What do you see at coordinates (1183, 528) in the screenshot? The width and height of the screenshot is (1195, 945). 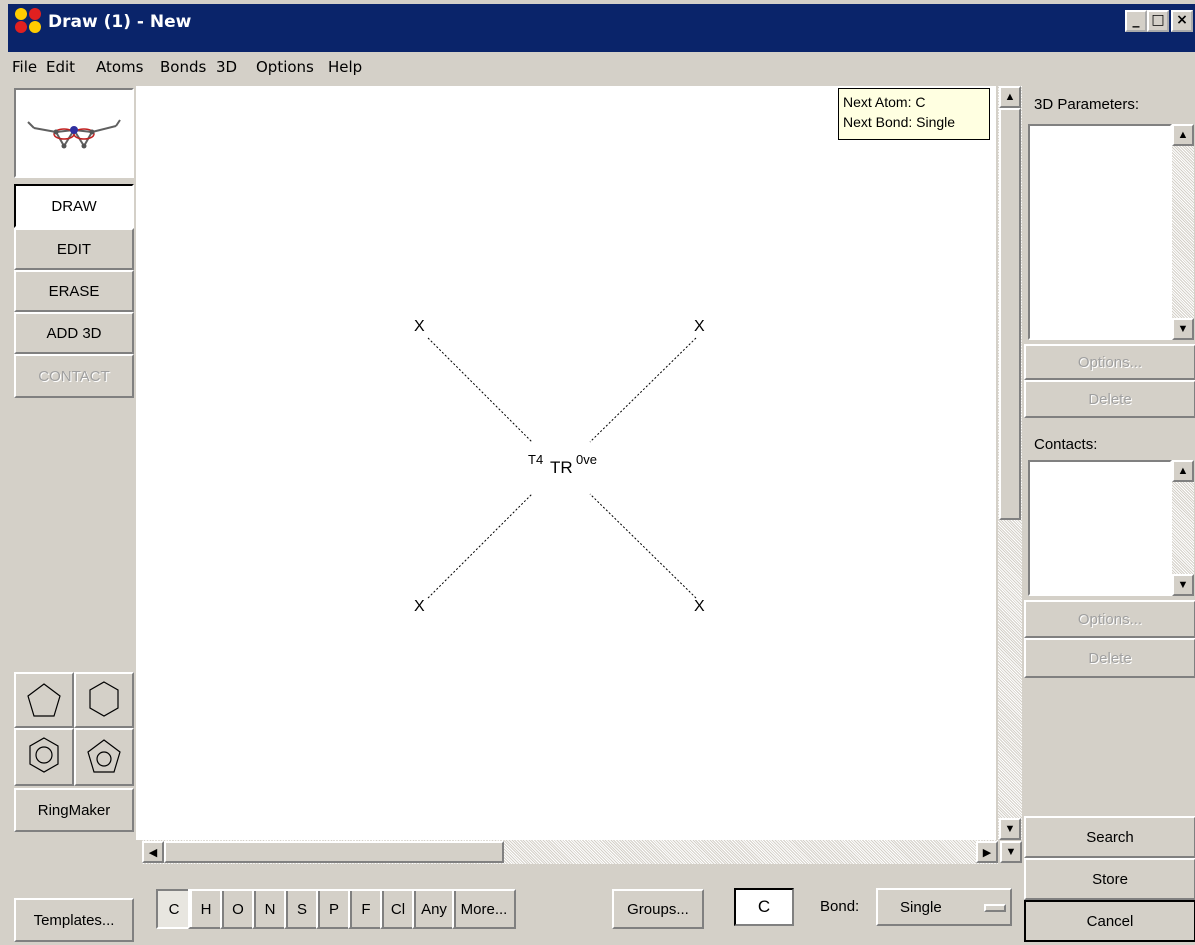 I see `contacts-scrollbar: ▲ ▼` at bounding box center [1183, 528].